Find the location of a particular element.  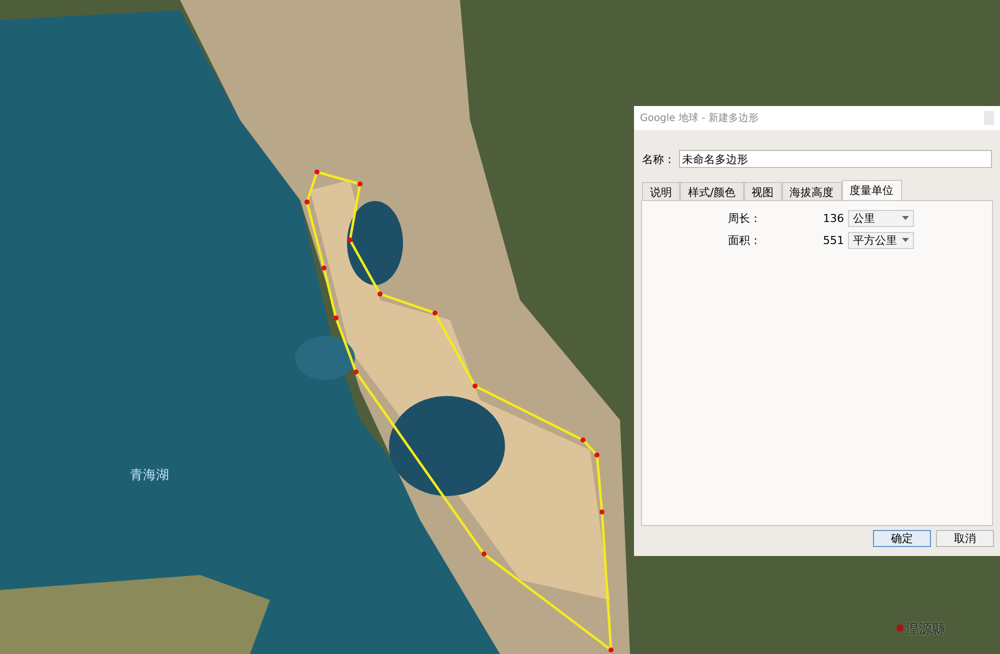

name-field: 未命名多边形 is located at coordinates (835, 159).